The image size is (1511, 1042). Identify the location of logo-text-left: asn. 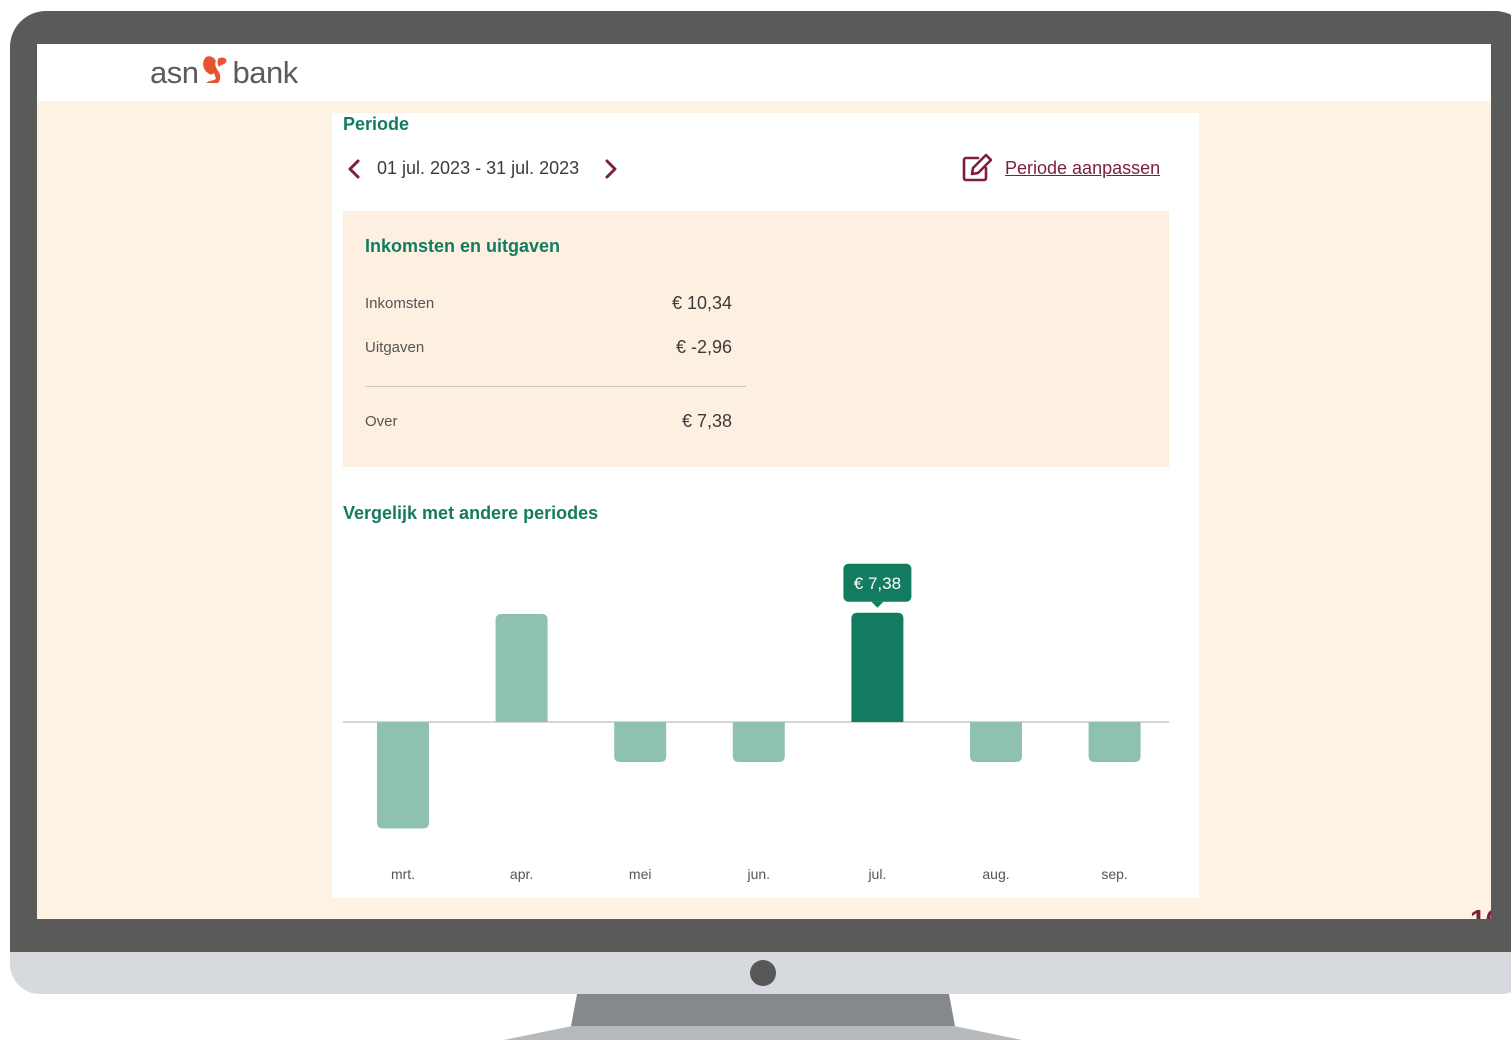
(174, 72).